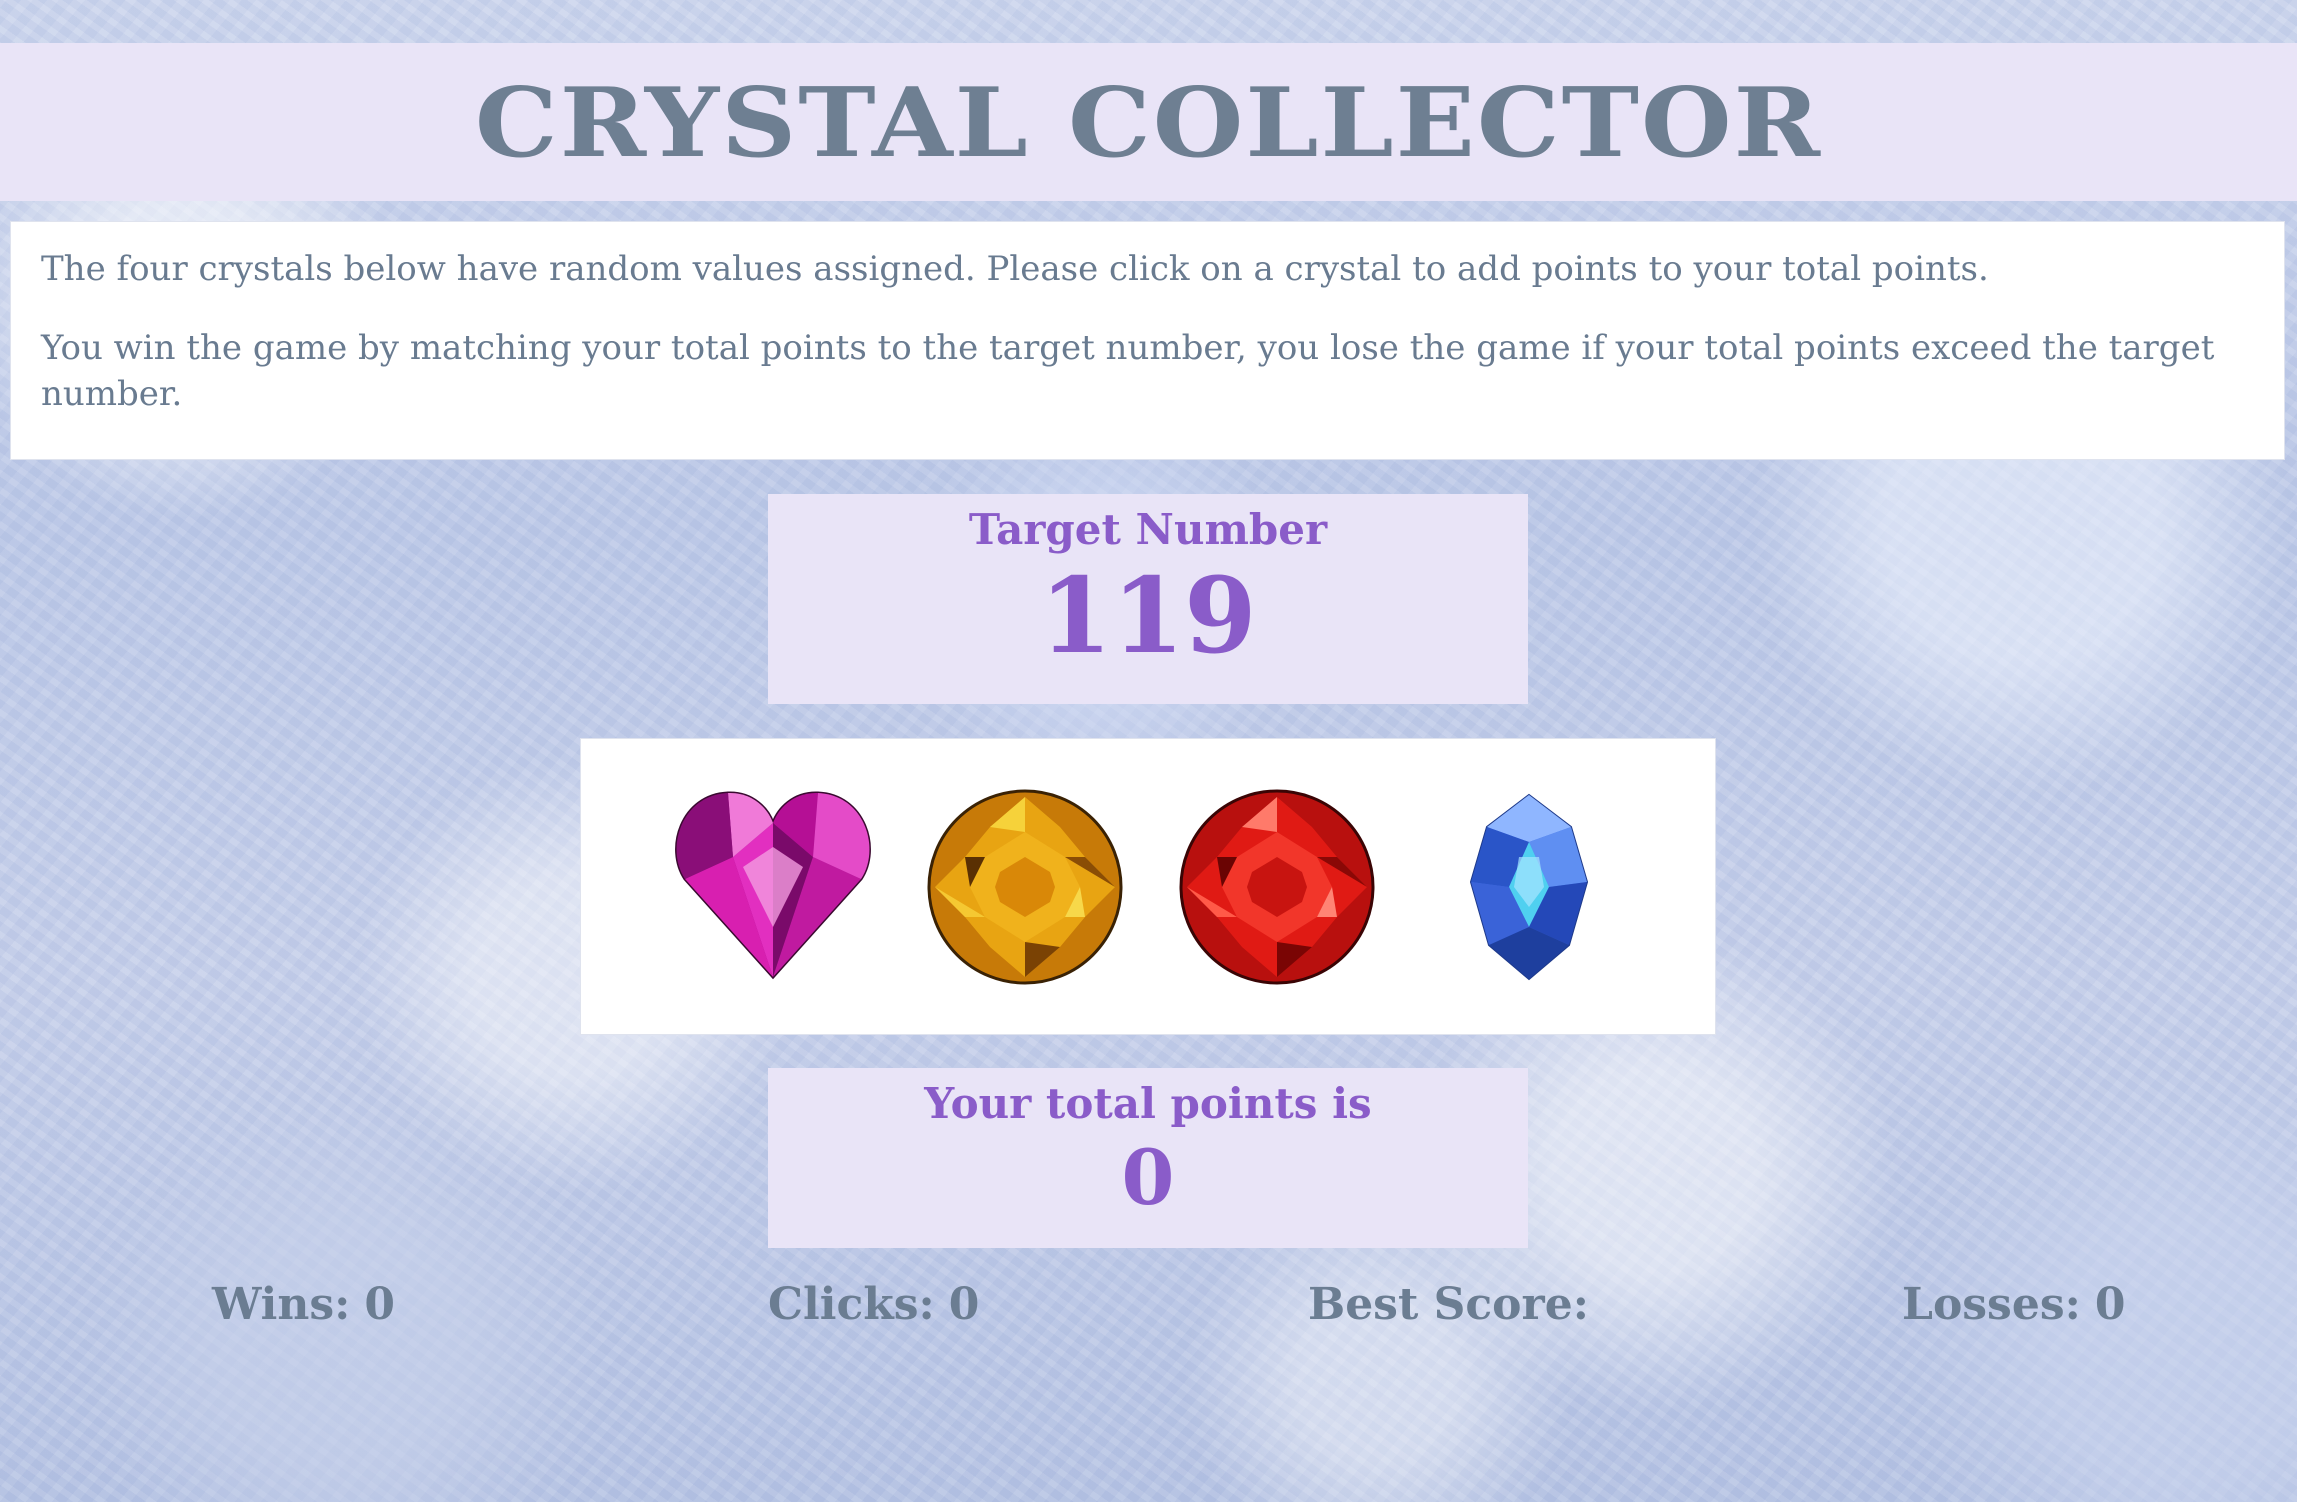 This screenshot has width=2297, height=1502. I want to click on target-number-panel: Target Number 119, so click(1148, 599).